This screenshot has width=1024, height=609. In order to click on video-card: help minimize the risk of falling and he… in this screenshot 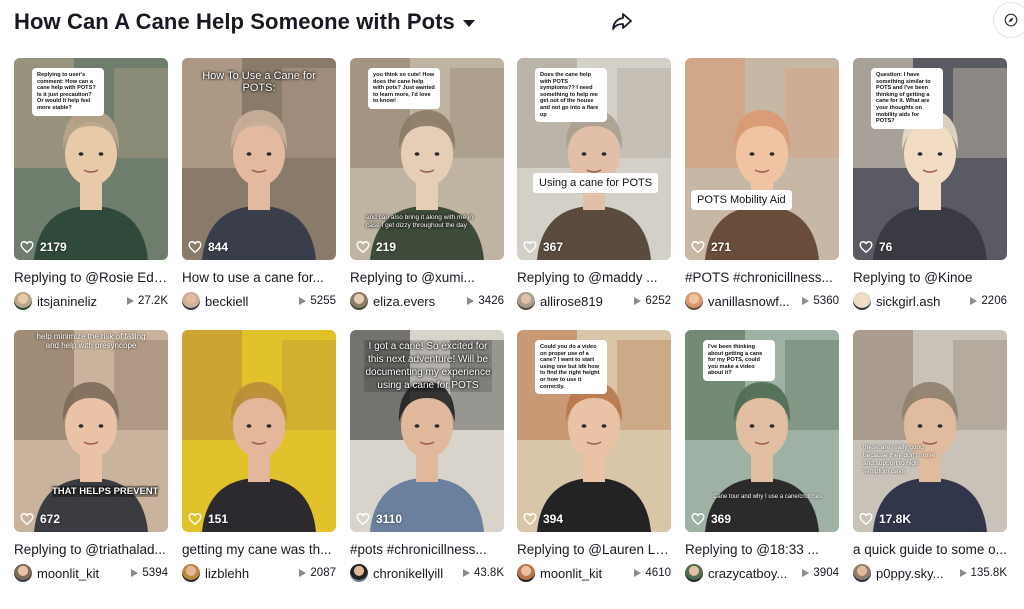, I will do `click(91, 456)`.